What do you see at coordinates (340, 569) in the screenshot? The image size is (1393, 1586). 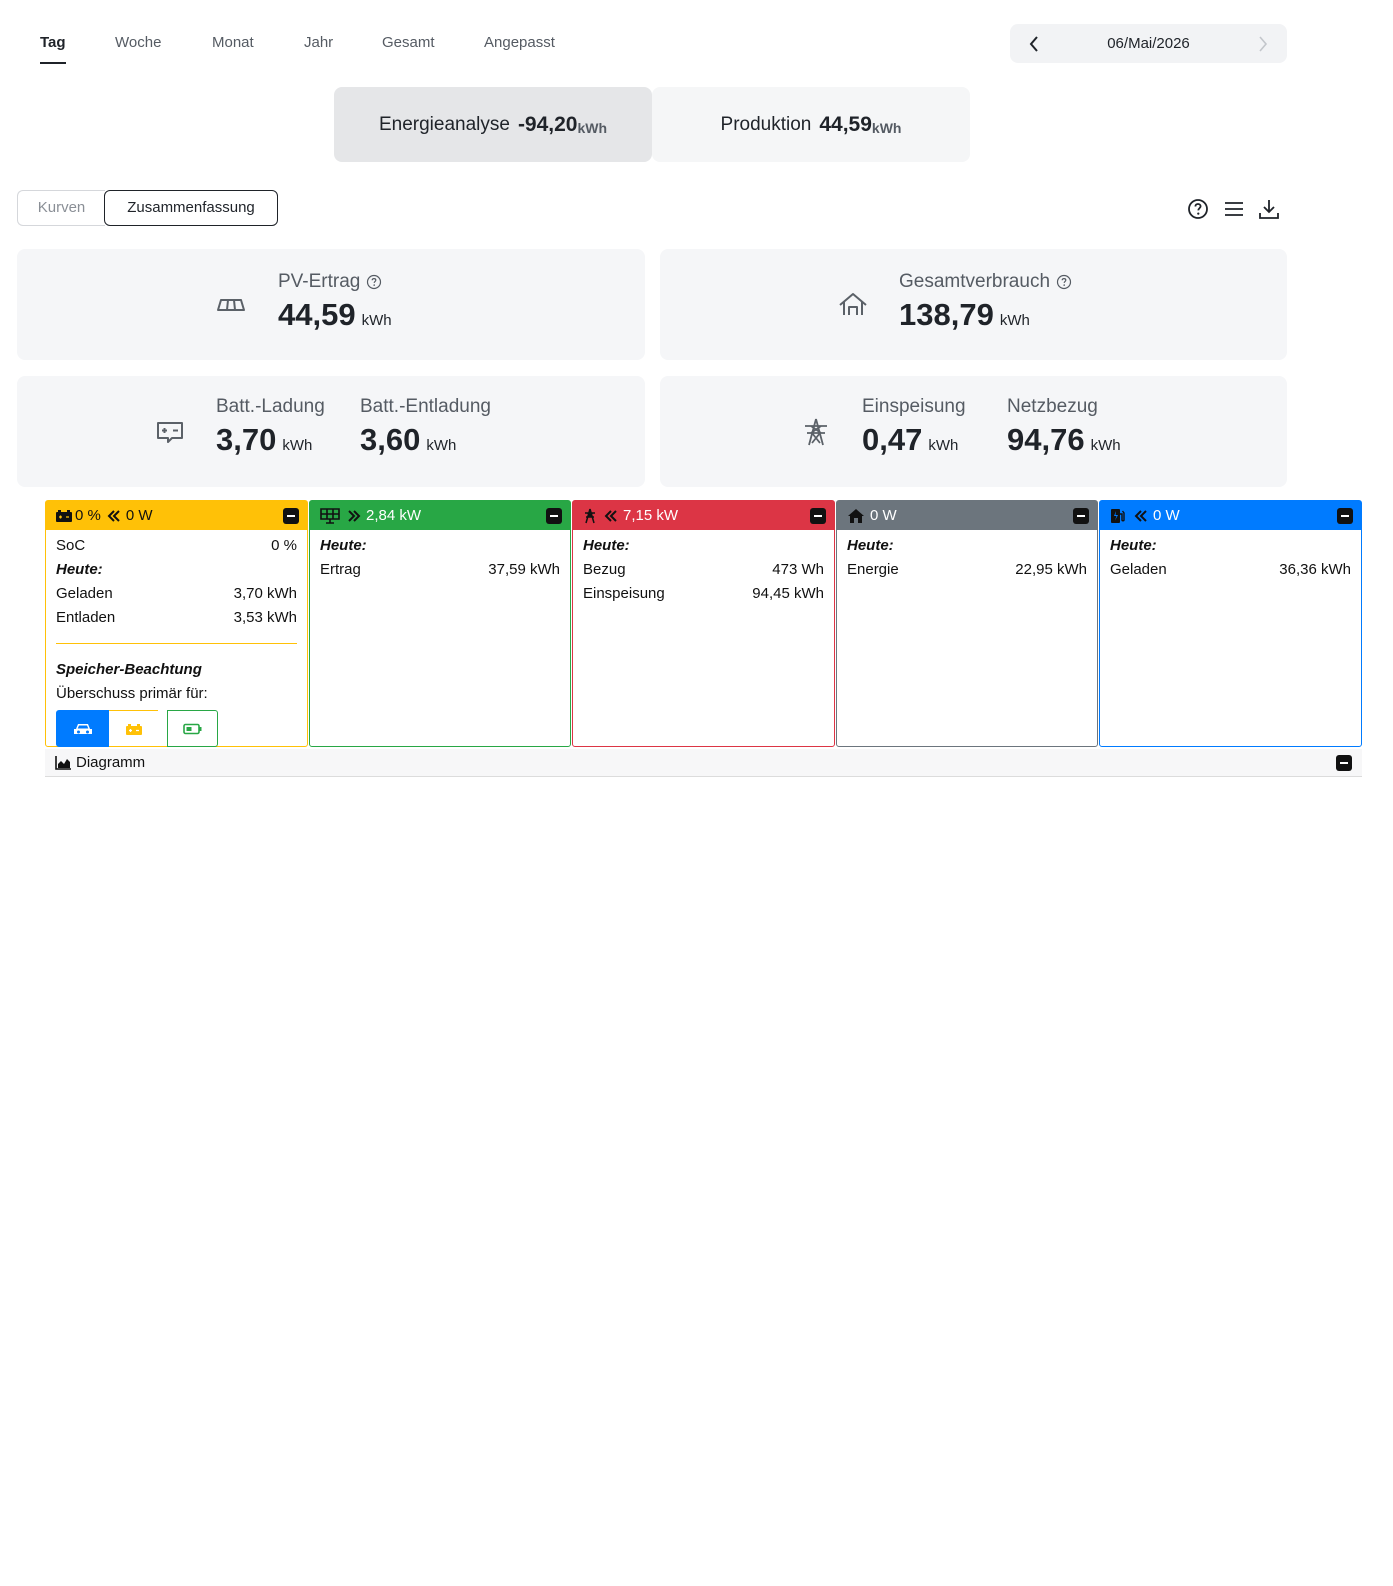 I see `yield-label: Ertrag` at bounding box center [340, 569].